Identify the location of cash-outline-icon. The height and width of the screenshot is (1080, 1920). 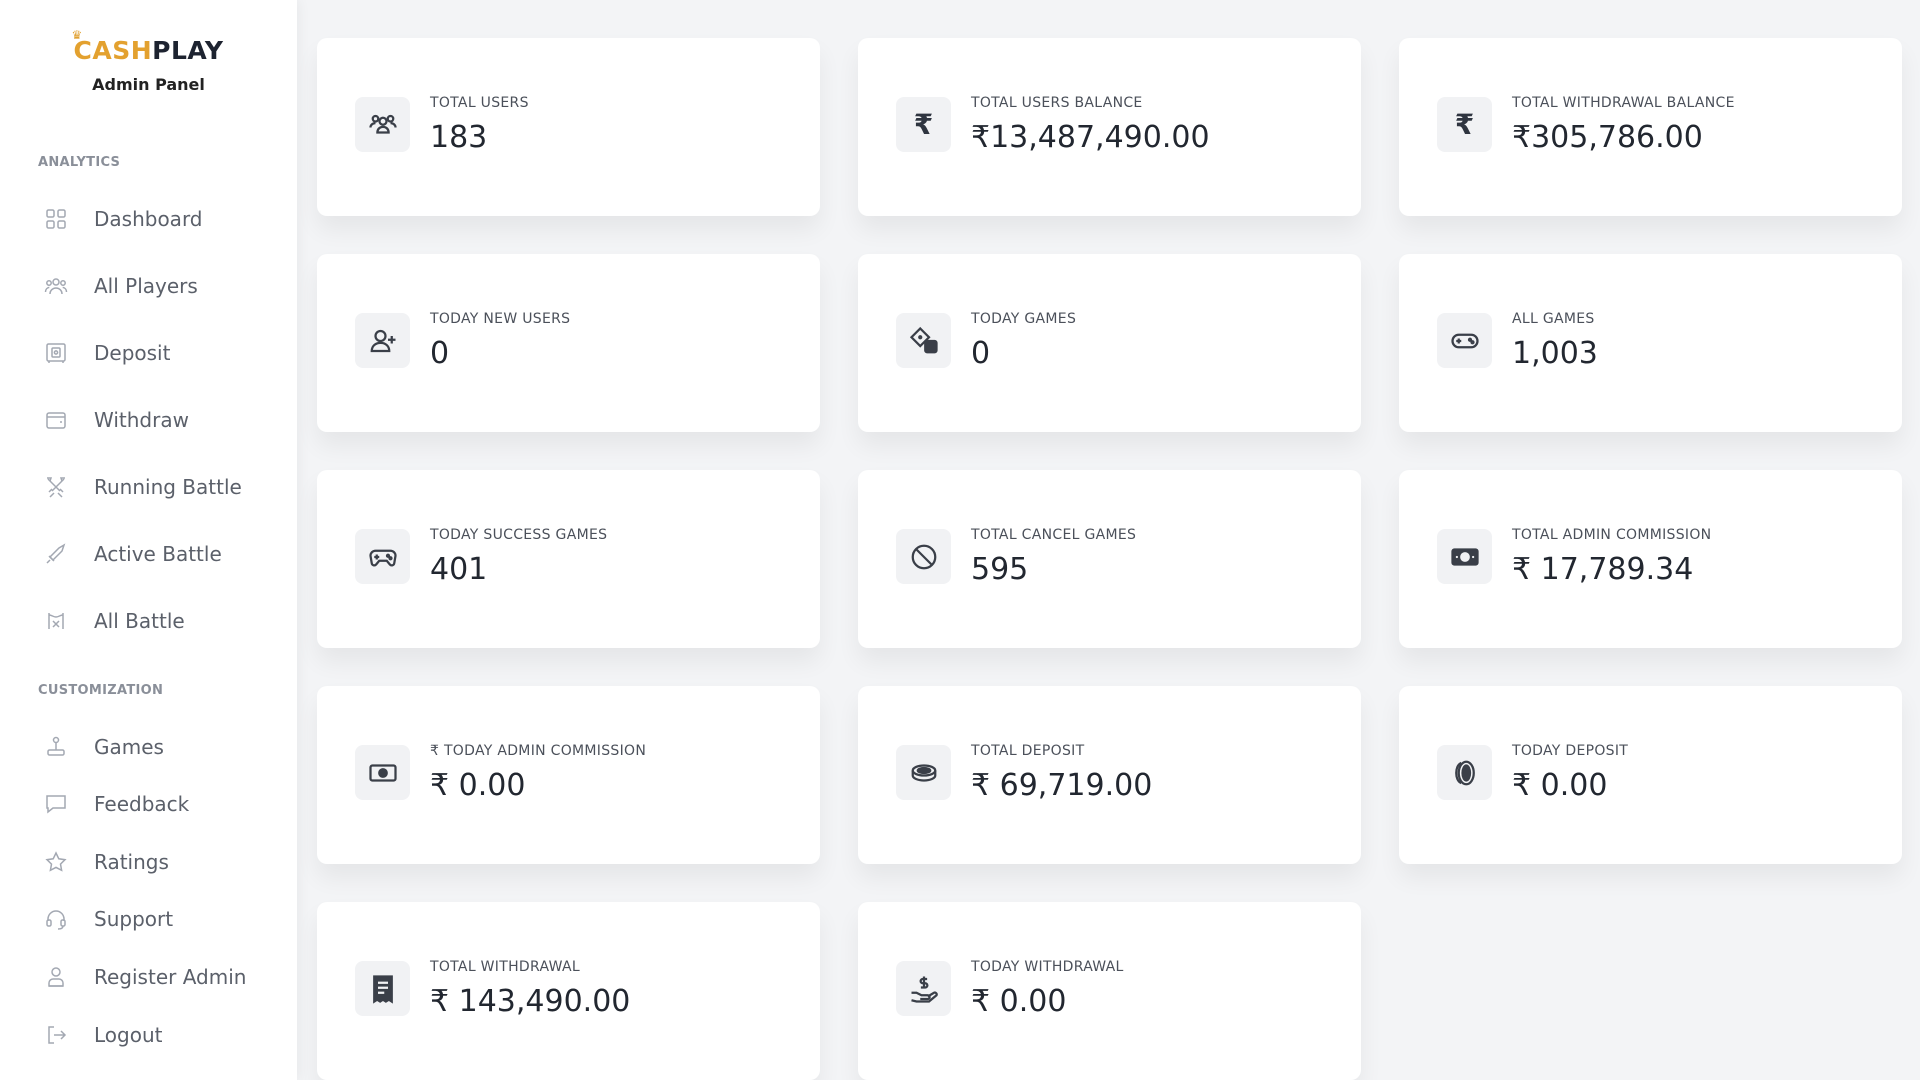
(382, 772).